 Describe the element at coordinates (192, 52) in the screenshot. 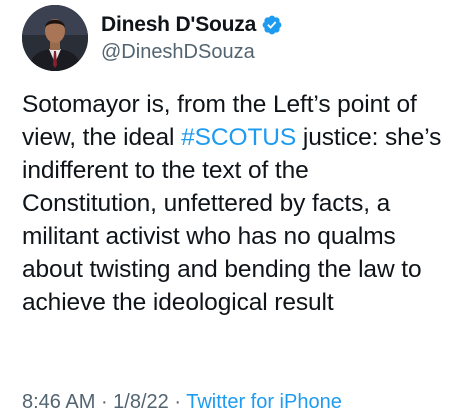

I see `author-handle: @DineshDSouza` at that location.